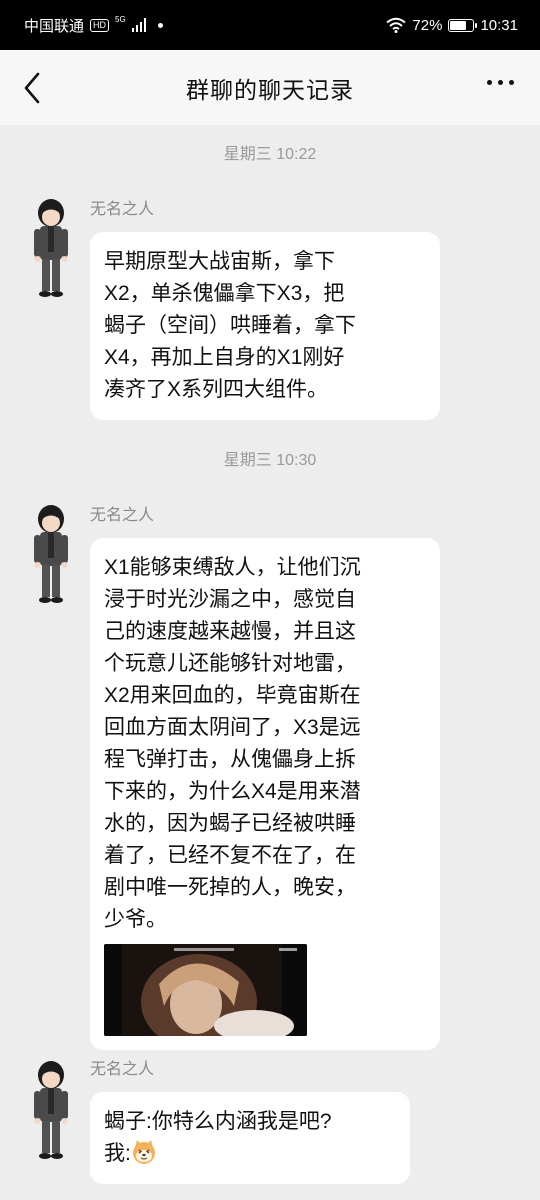 The height and width of the screenshot is (1200, 540). What do you see at coordinates (230, 759) in the screenshot?
I see `message-line: 程飞弹打击，从傀儡身上拆` at bounding box center [230, 759].